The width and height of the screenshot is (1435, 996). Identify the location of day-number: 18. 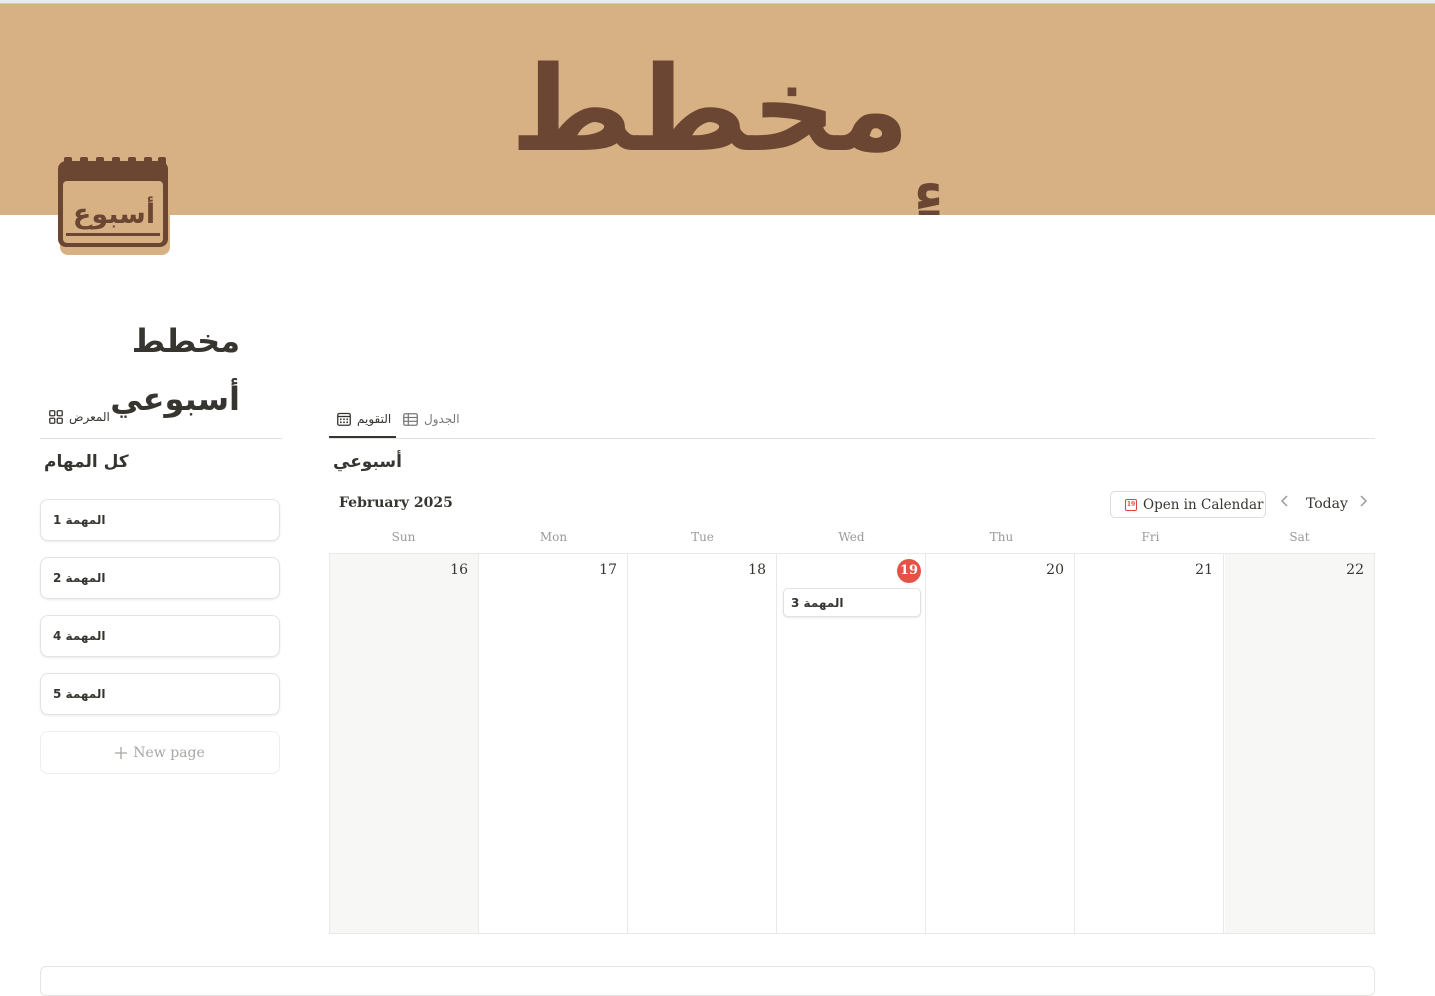
(757, 570).